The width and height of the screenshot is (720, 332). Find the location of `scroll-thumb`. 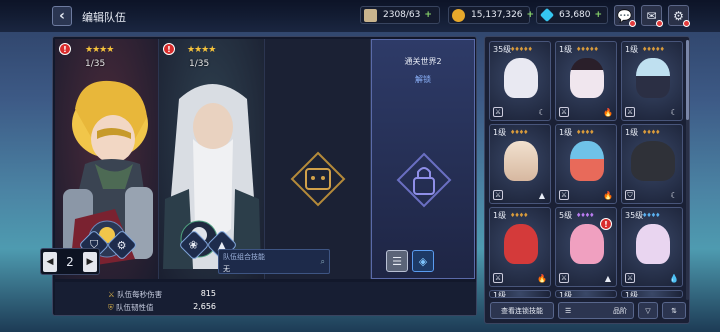

scroll-thumb is located at coordinates (687, 80).